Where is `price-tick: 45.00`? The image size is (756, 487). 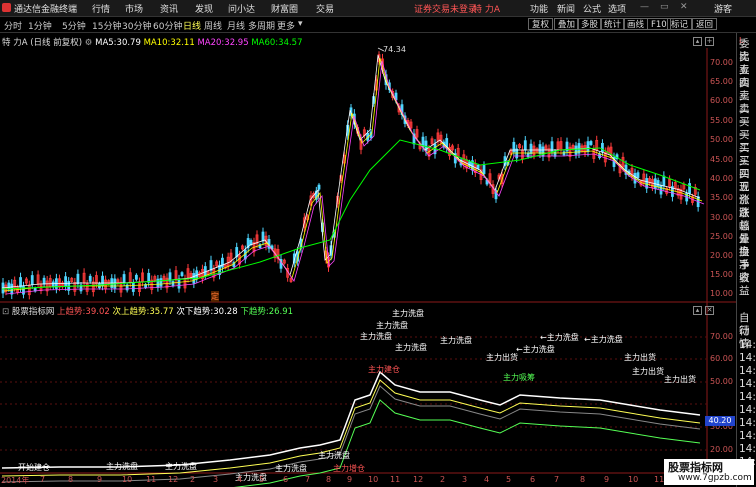 price-tick: 45.00 is located at coordinates (721, 159).